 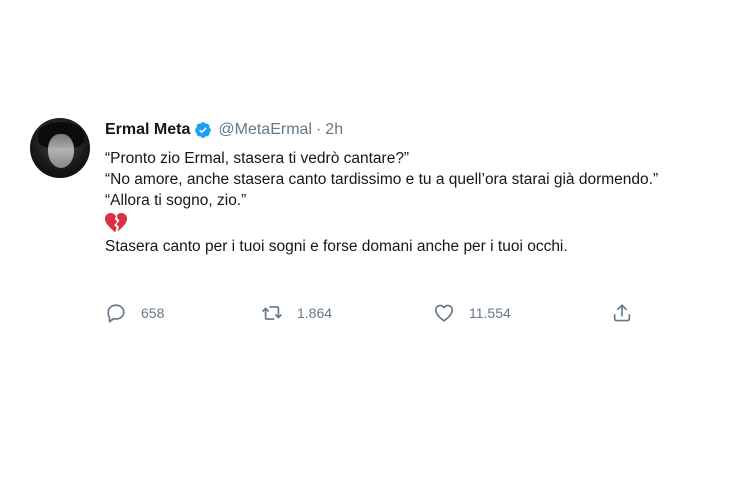 I want to click on tweet-line-3: “Allora ti sogno, zio.”, so click(x=176, y=200).